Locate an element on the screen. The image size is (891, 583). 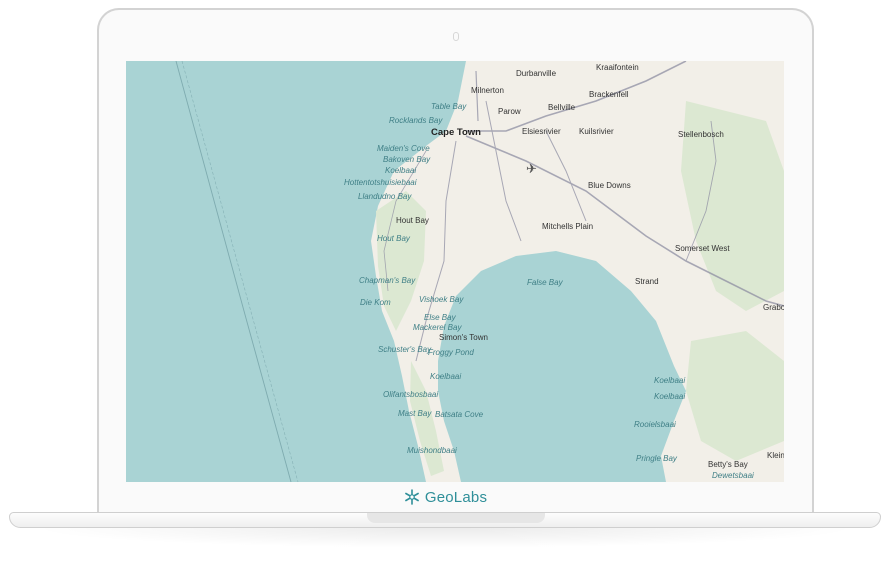
label-maidens-cove: Maiden's Cove is located at coordinates (403, 148).